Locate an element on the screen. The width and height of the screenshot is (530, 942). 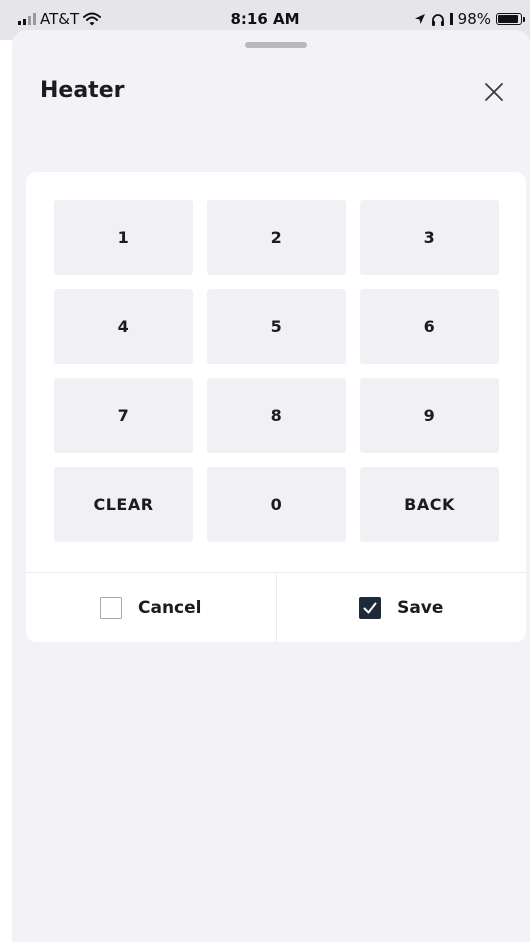
clear-button: CLEAR is located at coordinates (123, 504).